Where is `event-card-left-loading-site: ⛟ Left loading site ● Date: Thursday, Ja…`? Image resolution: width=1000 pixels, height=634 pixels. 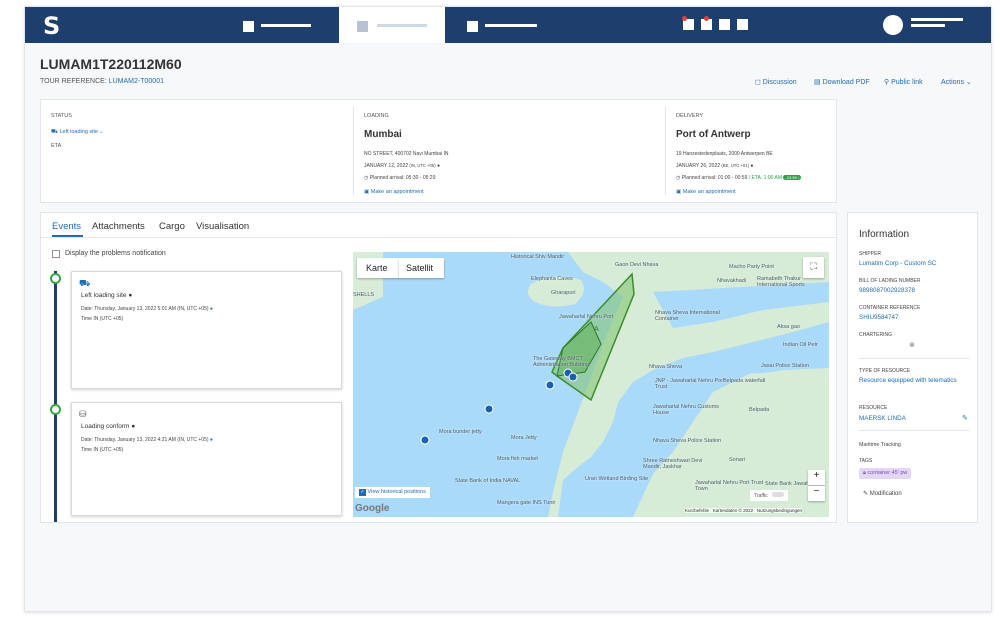
event-card-left-loading-site: ⛟ Left loading site ● Date: Thursday, Ja… is located at coordinates (206, 330).